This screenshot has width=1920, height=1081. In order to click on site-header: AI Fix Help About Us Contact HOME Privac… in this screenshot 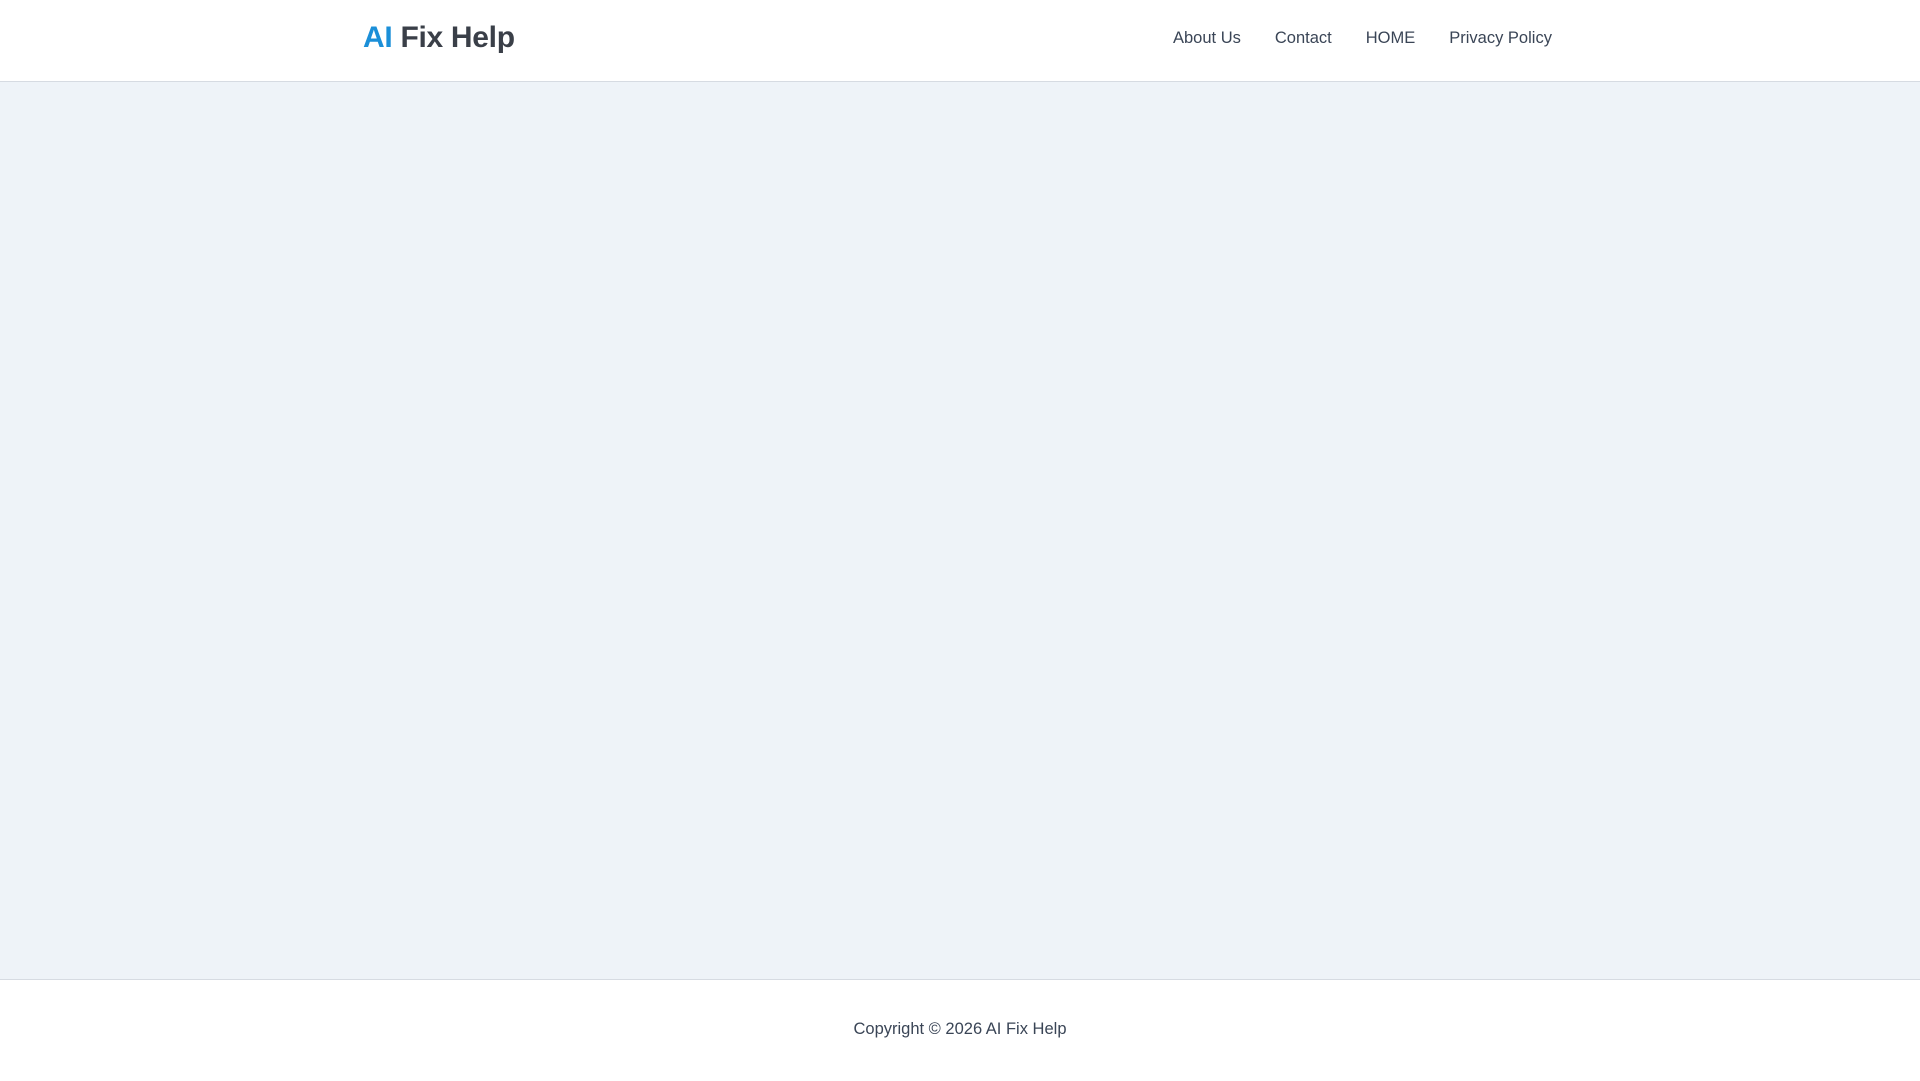, I will do `click(960, 41)`.